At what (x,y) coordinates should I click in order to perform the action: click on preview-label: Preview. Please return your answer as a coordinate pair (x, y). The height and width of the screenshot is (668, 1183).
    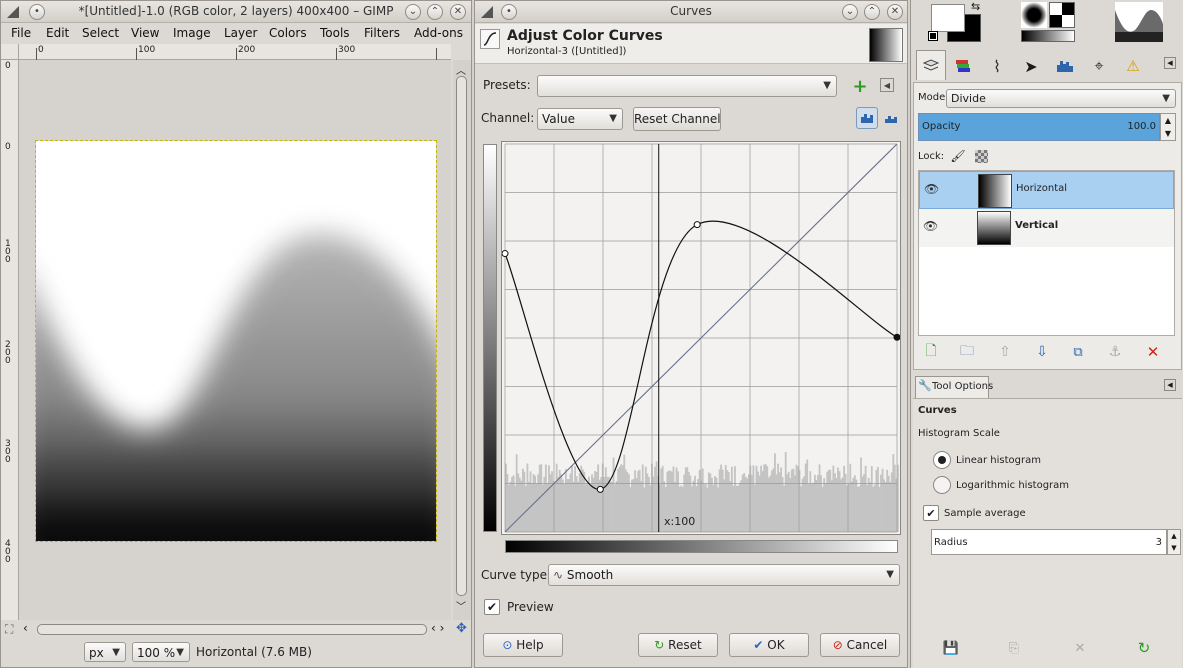
    Looking at the image, I should click on (530, 607).